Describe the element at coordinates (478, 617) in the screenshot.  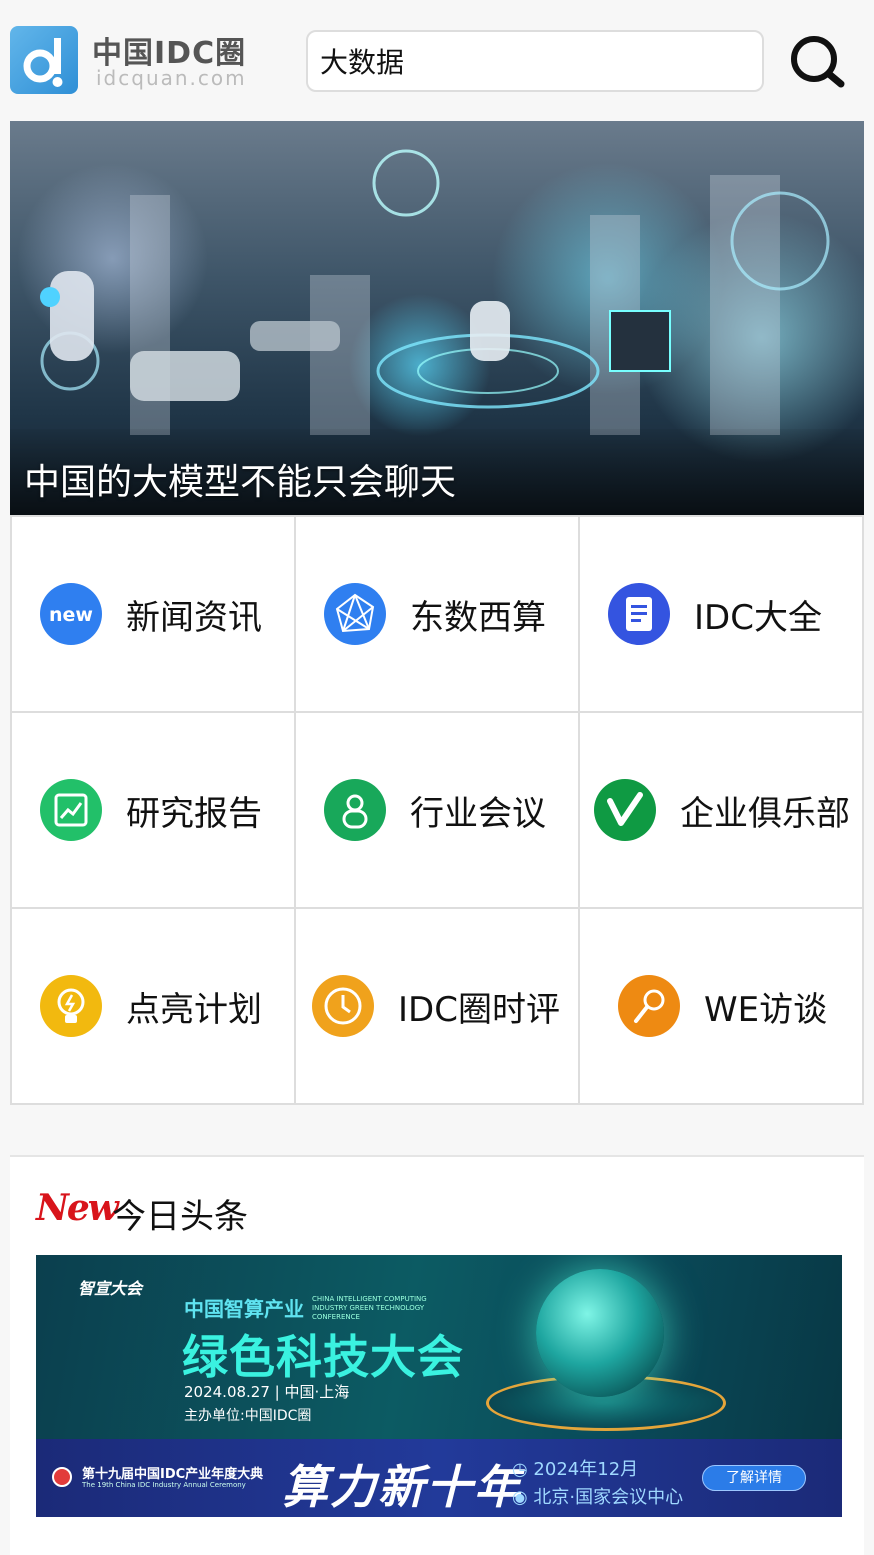
I see `grid-item-label: 东数西算` at that location.